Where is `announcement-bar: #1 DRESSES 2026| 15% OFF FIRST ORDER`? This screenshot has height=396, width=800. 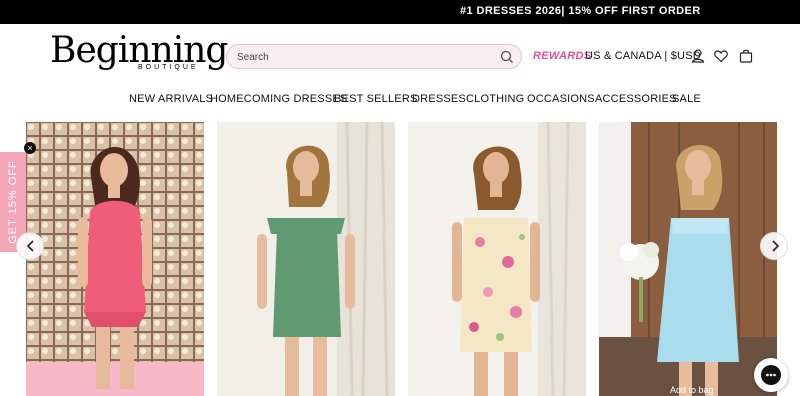
announcement-bar: #1 DRESSES 2026| 15% OFF FIRST ORDER is located at coordinates (400, 12).